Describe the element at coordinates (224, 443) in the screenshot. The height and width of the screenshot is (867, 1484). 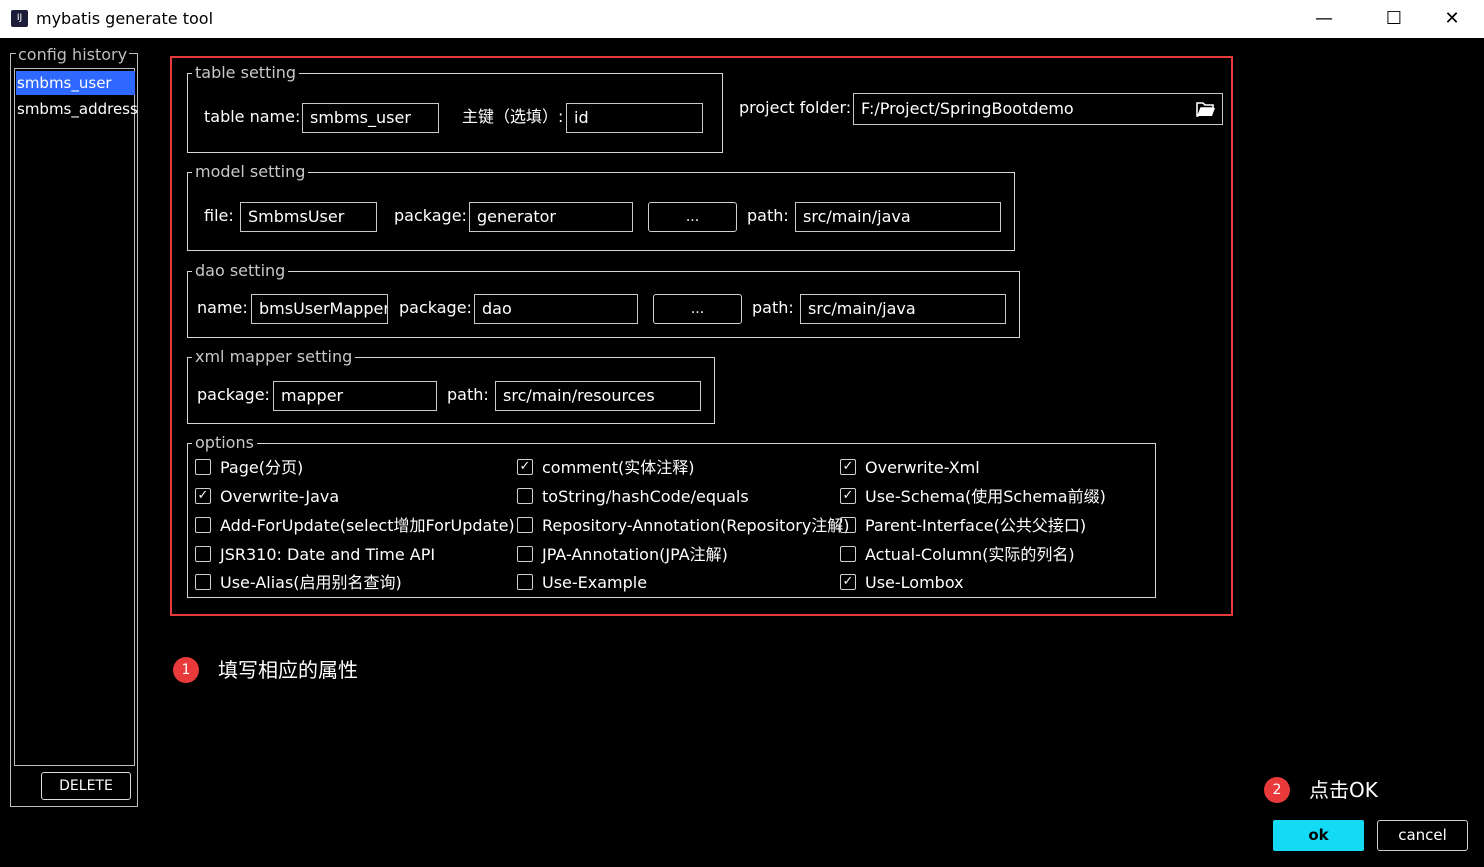
I see `options-legend: options` at that location.